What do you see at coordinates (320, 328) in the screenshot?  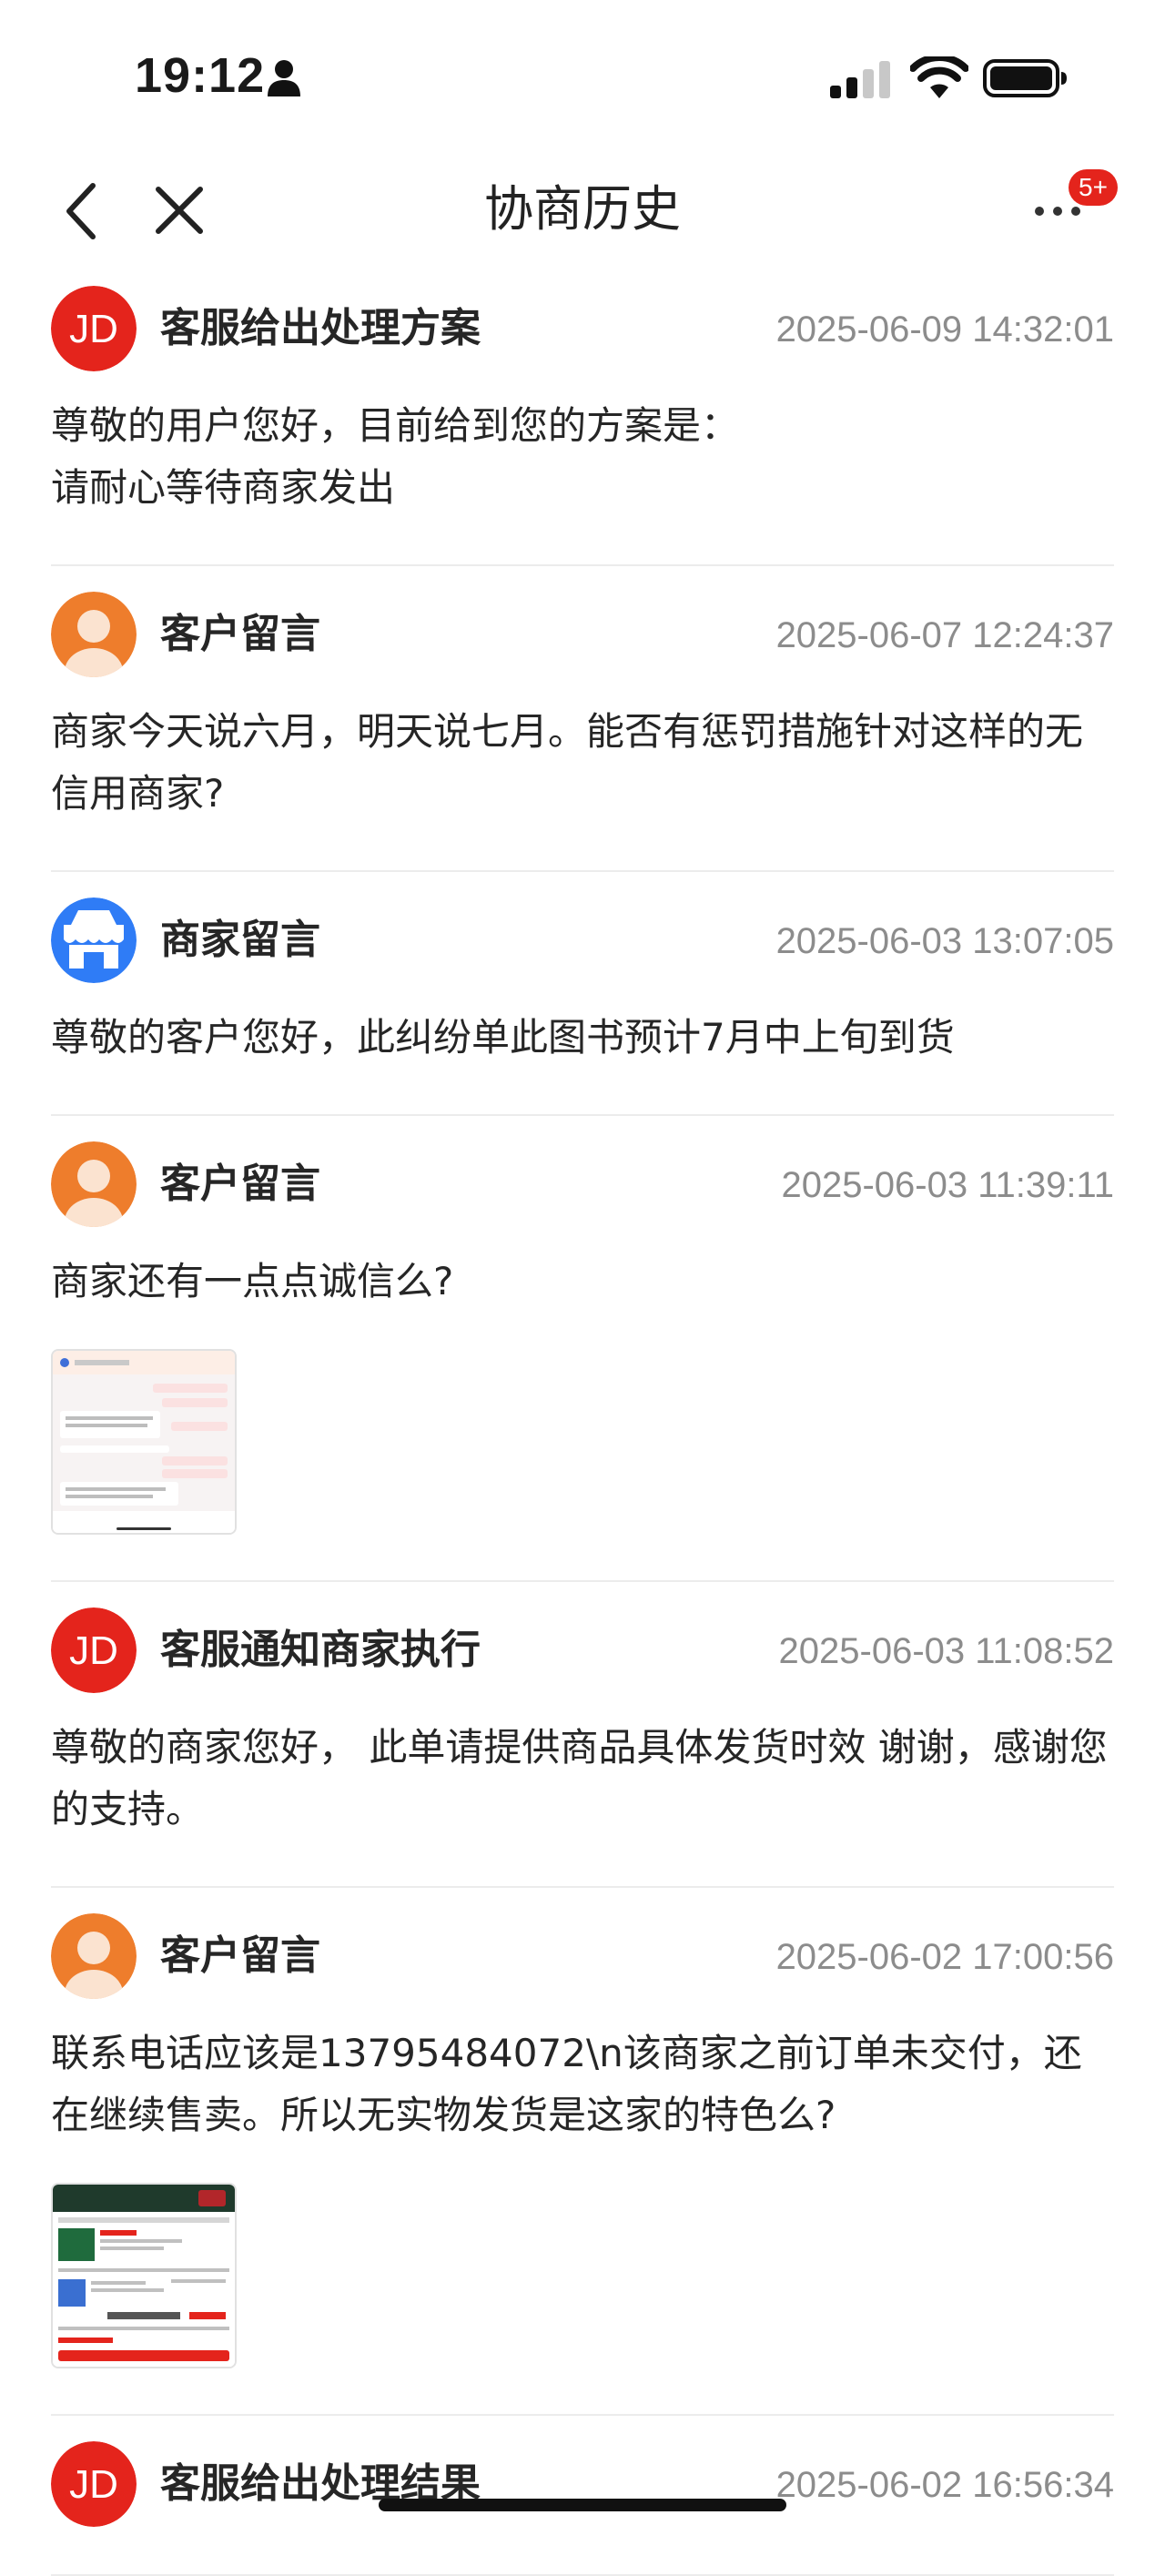 I see `entry-author: 客服给出处理方案` at bounding box center [320, 328].